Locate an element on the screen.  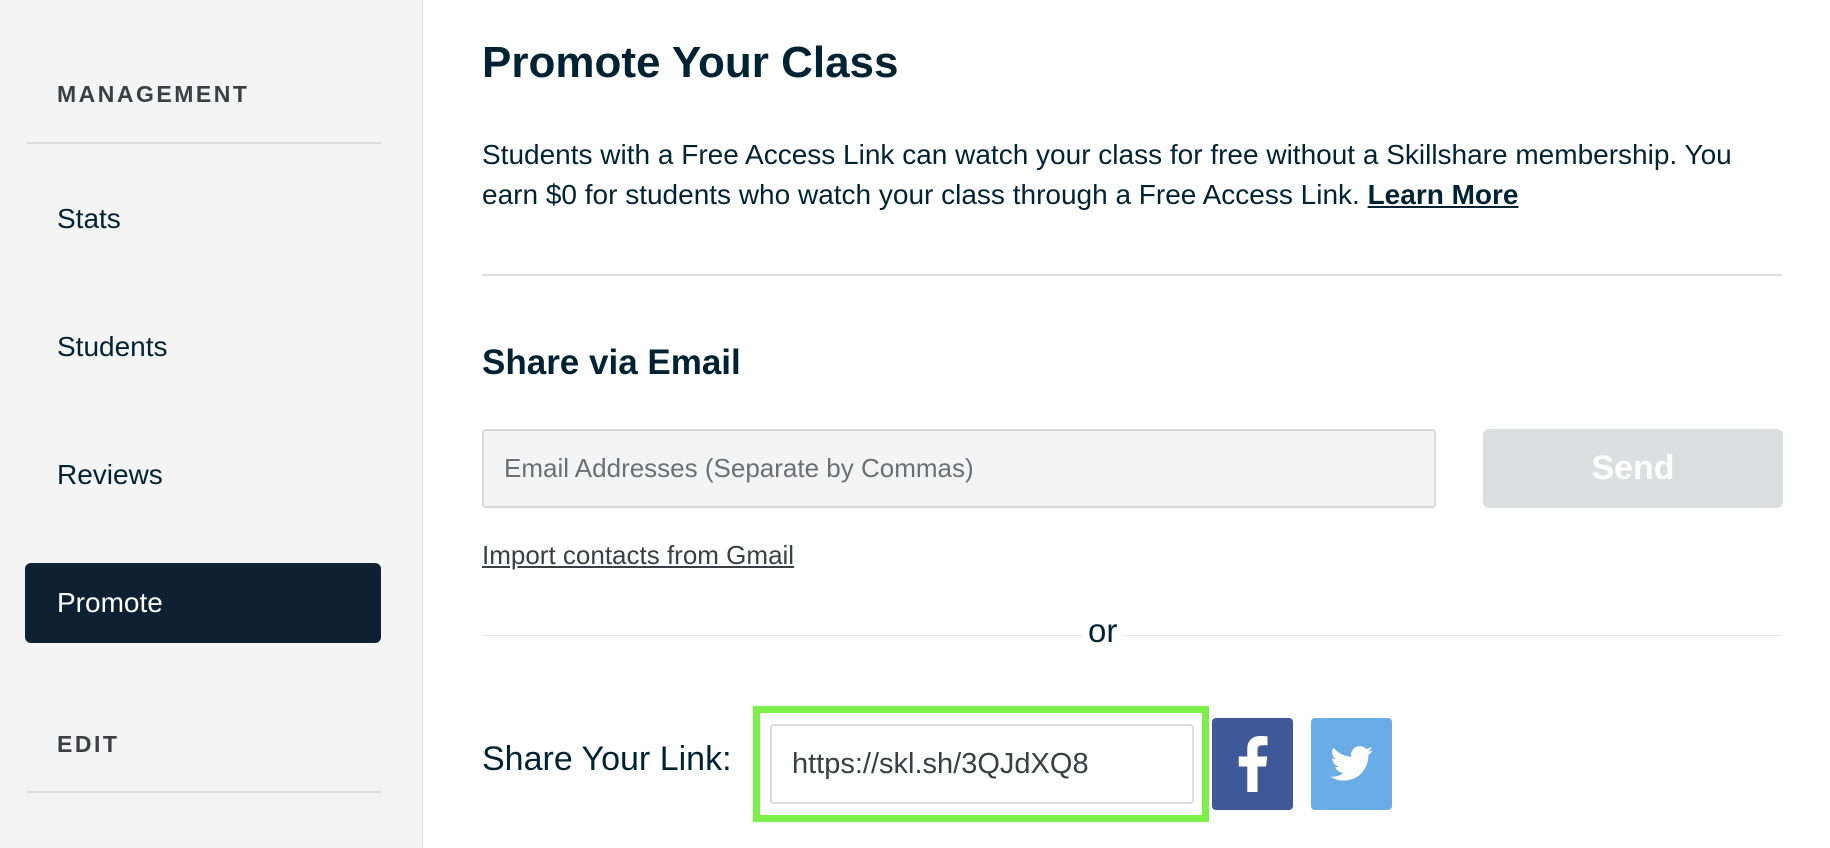
facebook-share-button is located at coordinates (1252, 764).